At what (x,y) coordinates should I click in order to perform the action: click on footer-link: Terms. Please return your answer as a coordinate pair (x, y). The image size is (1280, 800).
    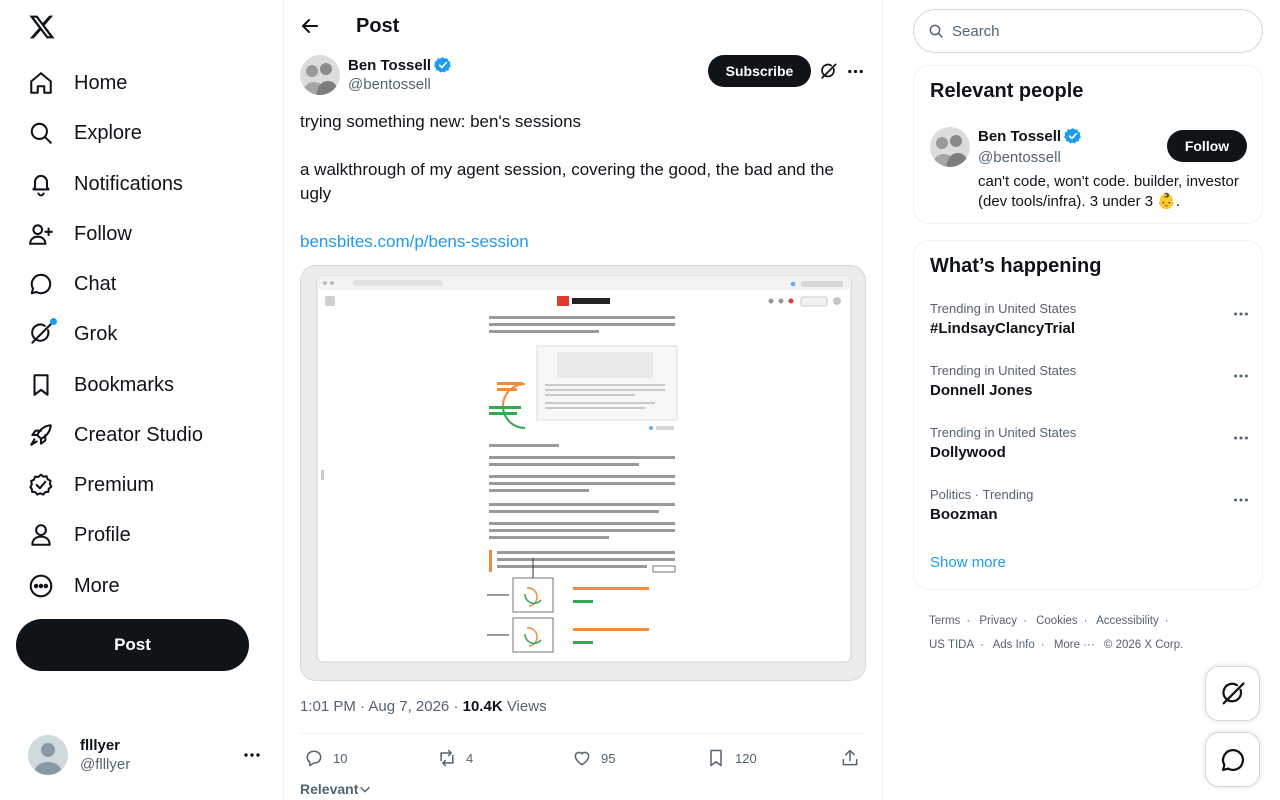
    Looking at the image, I should click on (944, 621).